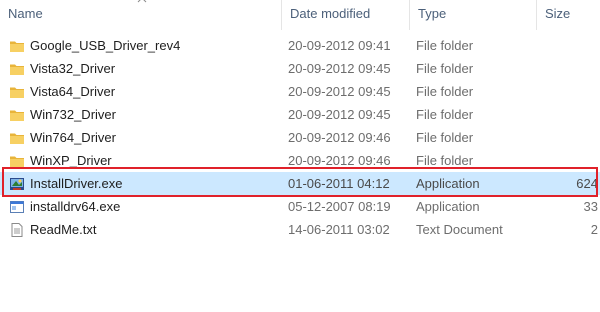 The height and width of the screenshot is (312, 600). I want to click on file-name: ReadMe.txt, so click(63, 229).